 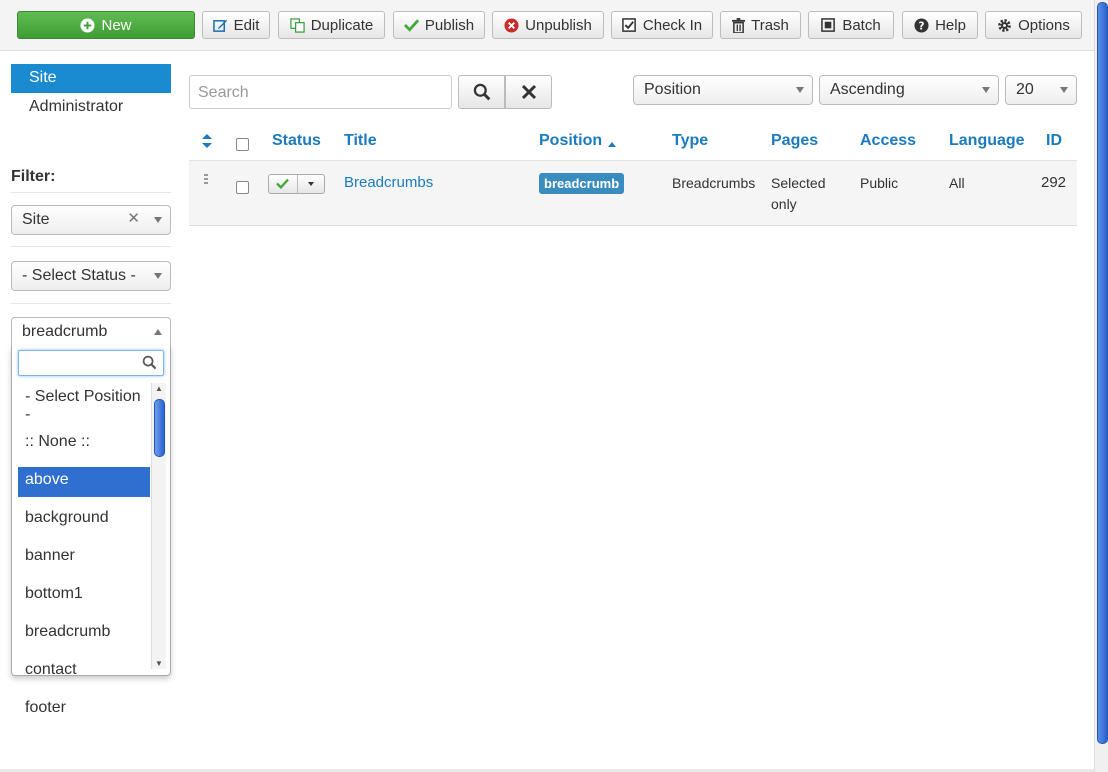 I want to click on row-title-link: Breadcrumbs, so click(x=388, y=182).